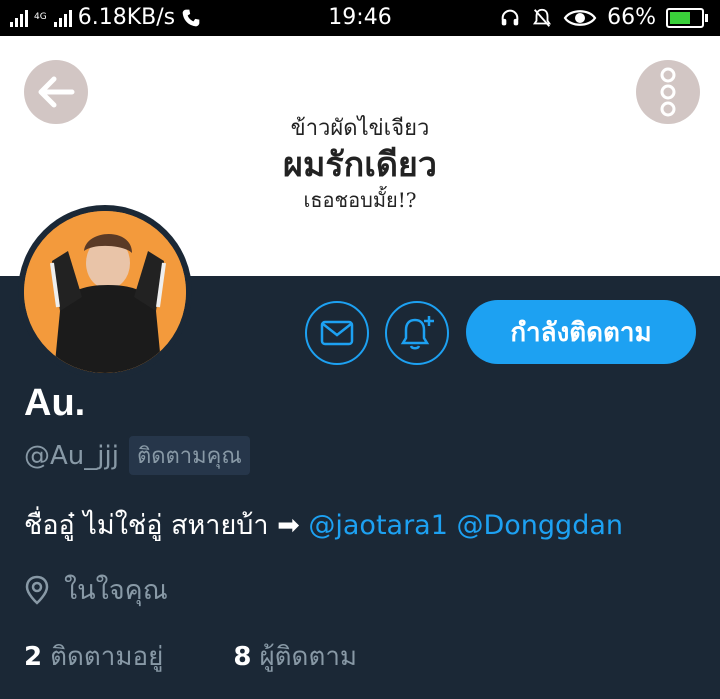  I want to click on followers-count: 8, so click(242, 657).